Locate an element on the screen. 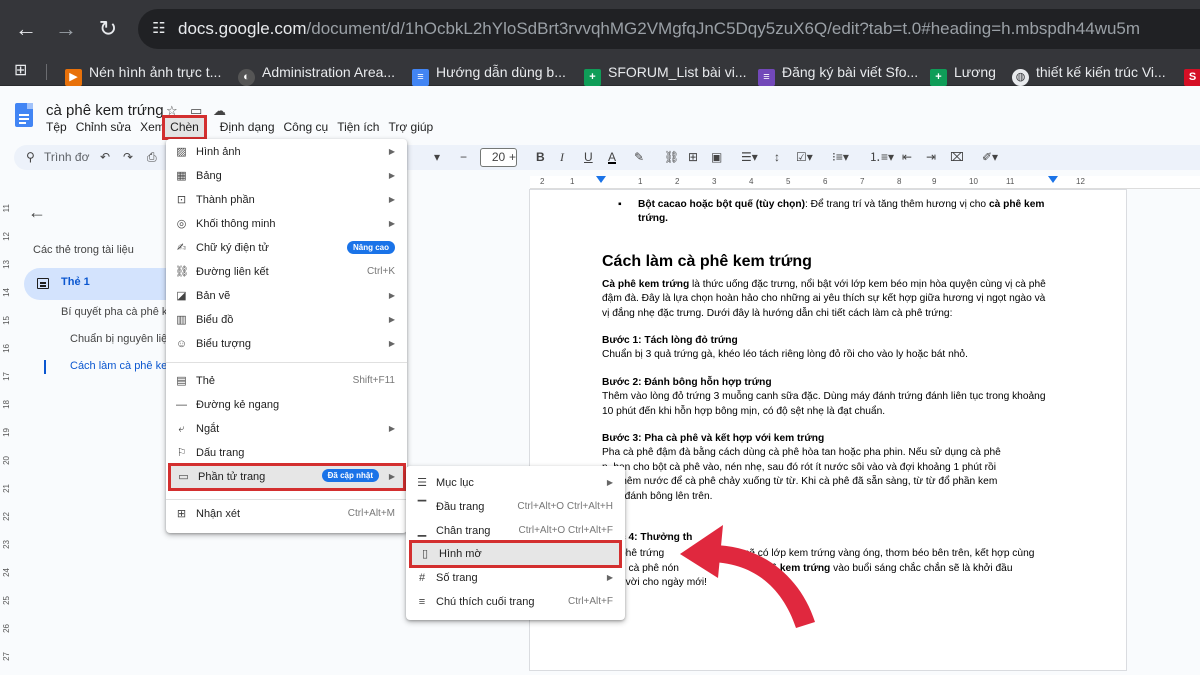 The height and width of the screenshot is (675, 1200). menu-format: Định dạng is located at coordinates (247, 127).